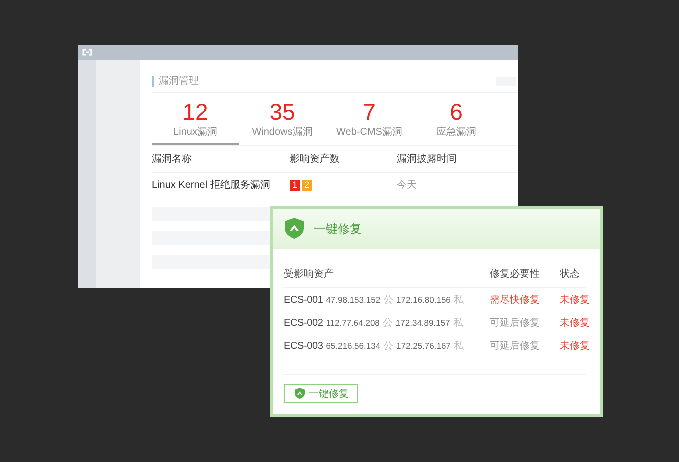 The height and width of the screenshot is (462, 679). What do you see at coordinates (304, 300) in the screenshot?
I see `asset-name: ECS-001` at bounding box center [304, 300].